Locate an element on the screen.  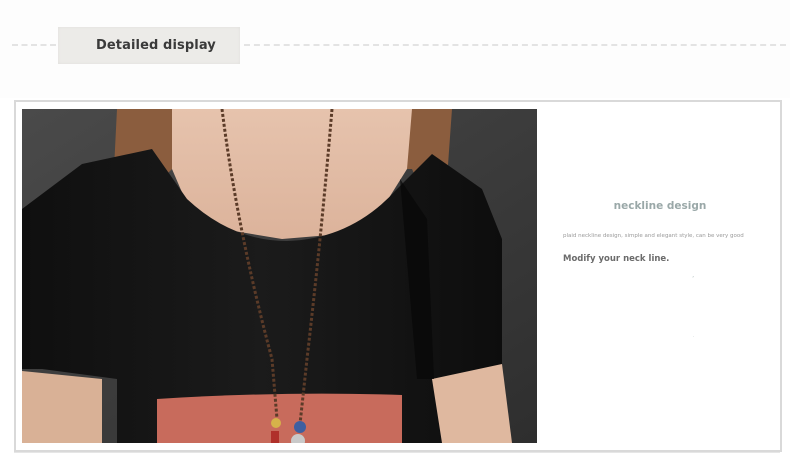
header-divider-left is located at coordinates (34, 45).